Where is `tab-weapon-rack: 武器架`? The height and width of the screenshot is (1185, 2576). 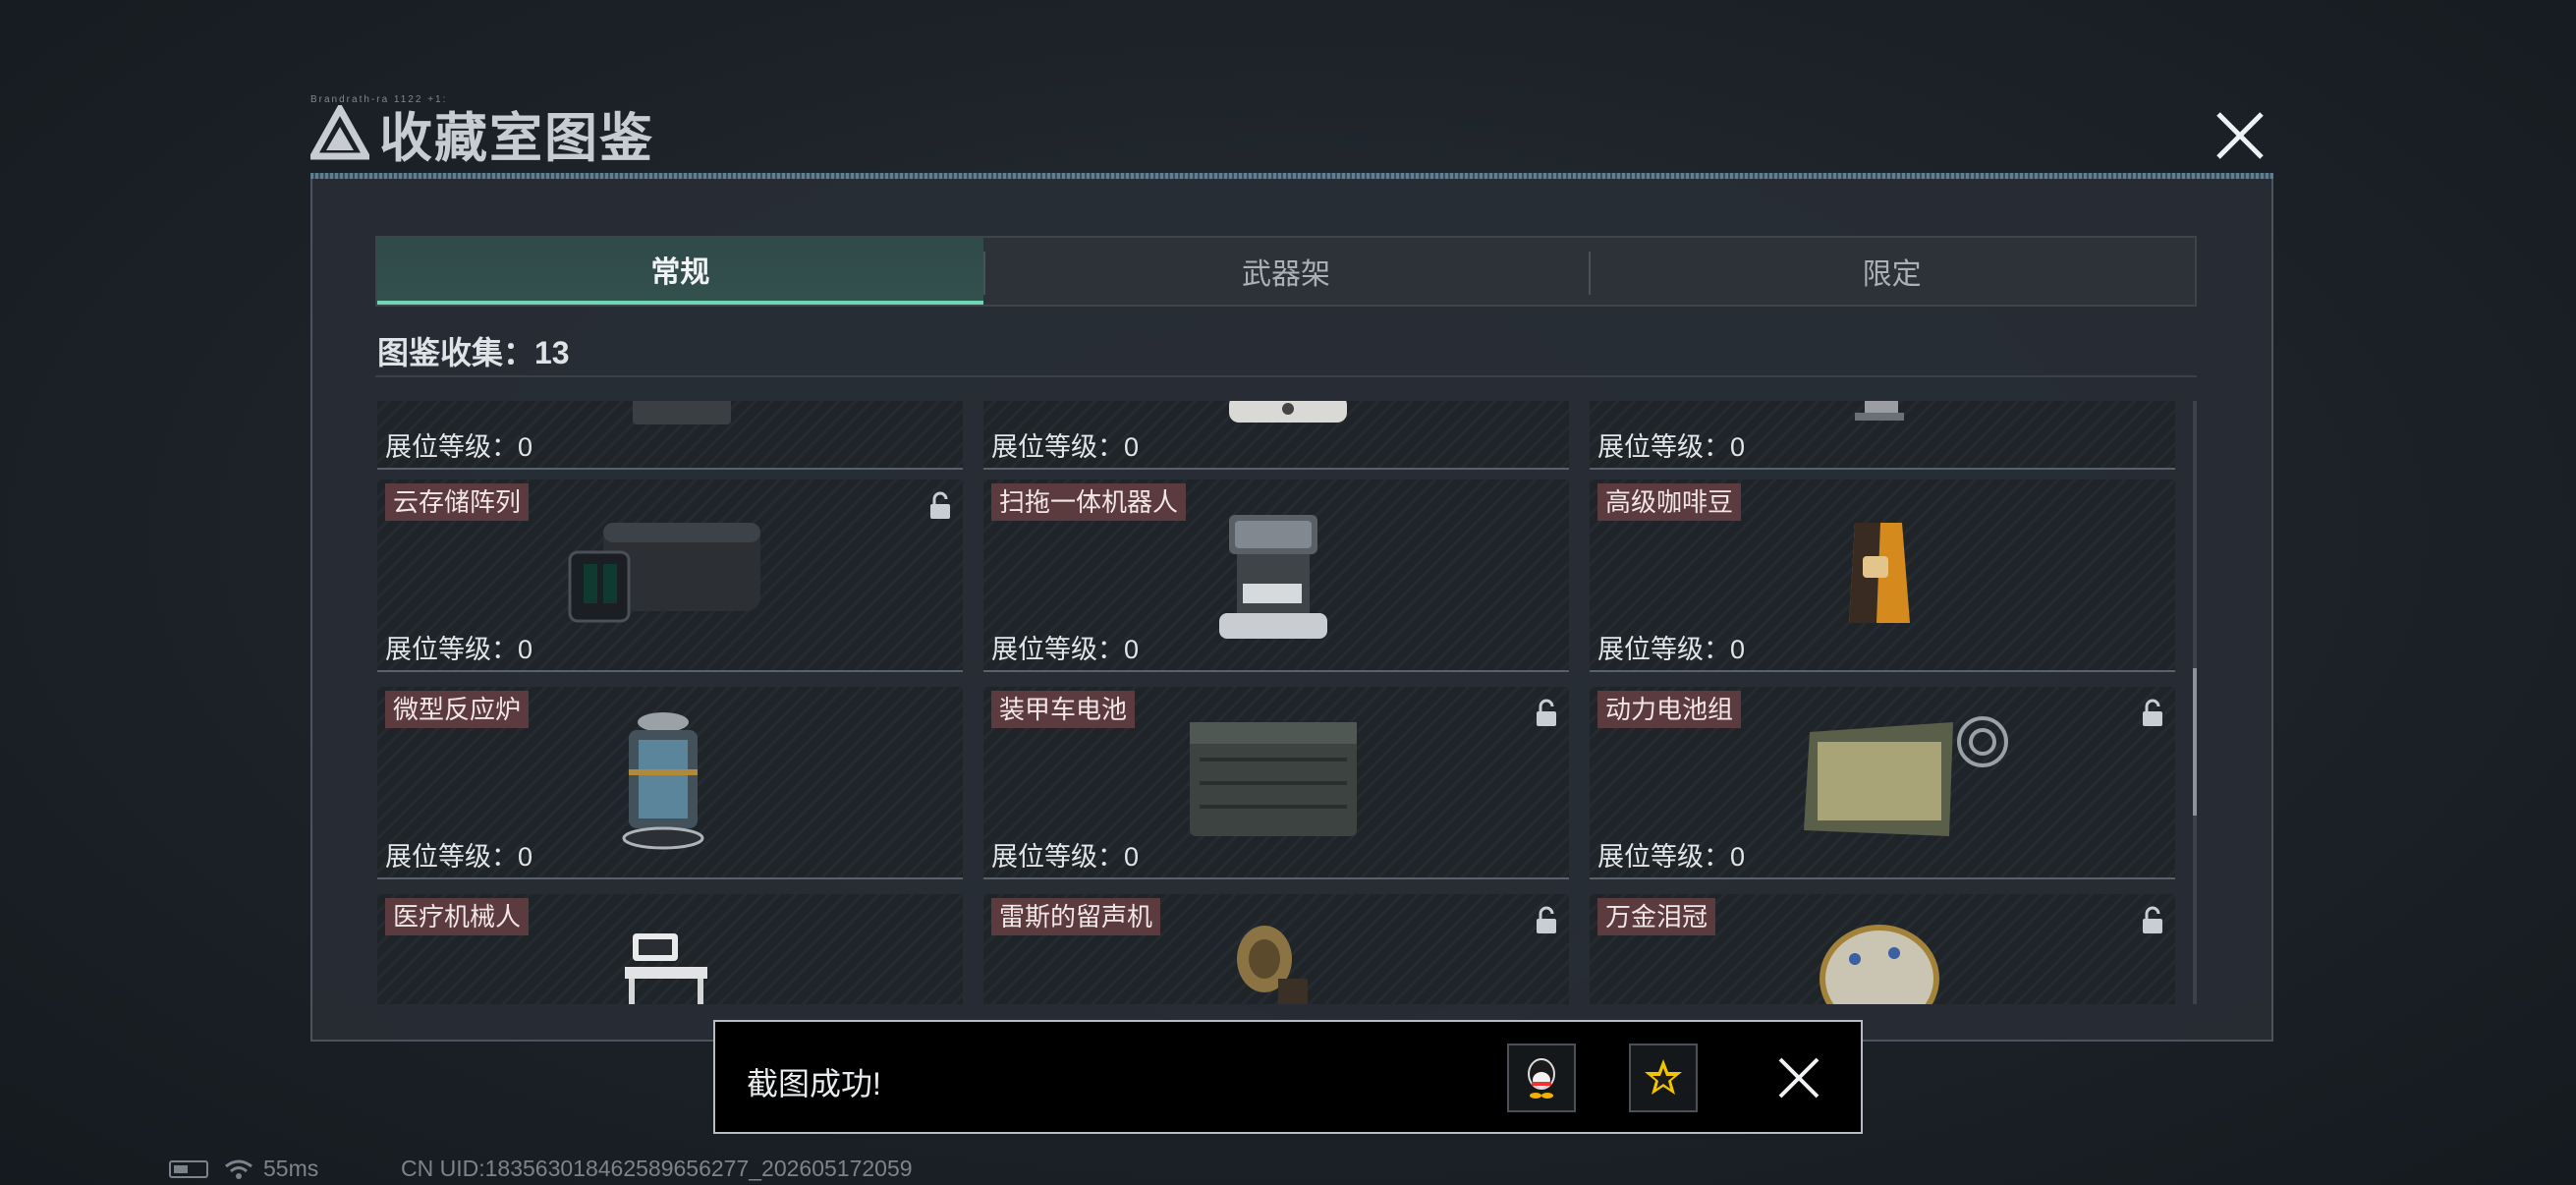
tab-weapon-rack: 武器架 is located at coordinates (1286, 272).